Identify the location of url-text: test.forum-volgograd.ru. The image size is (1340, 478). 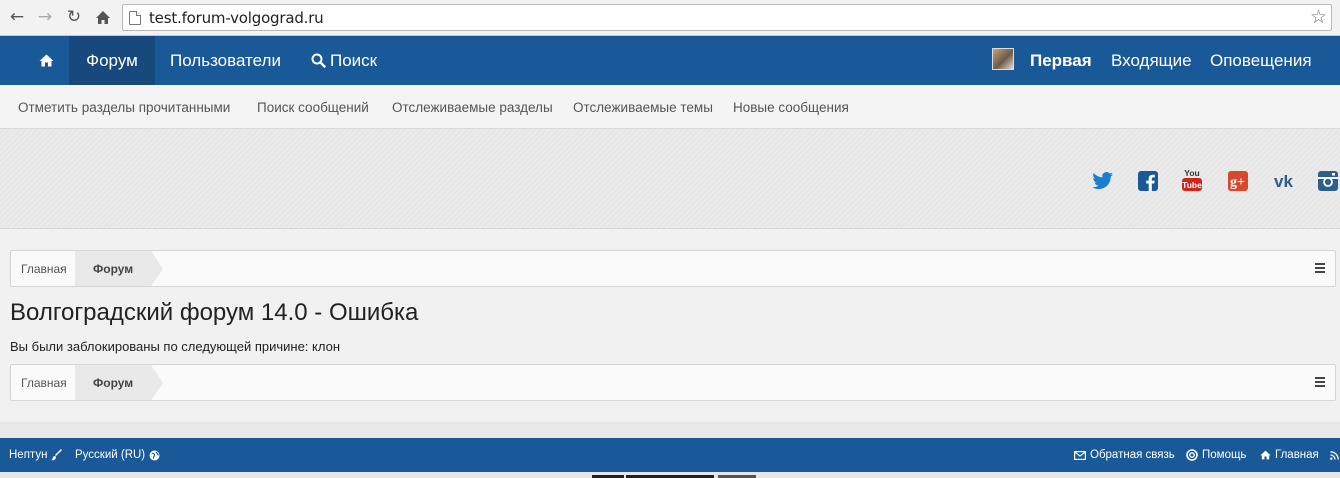
(236, 17).